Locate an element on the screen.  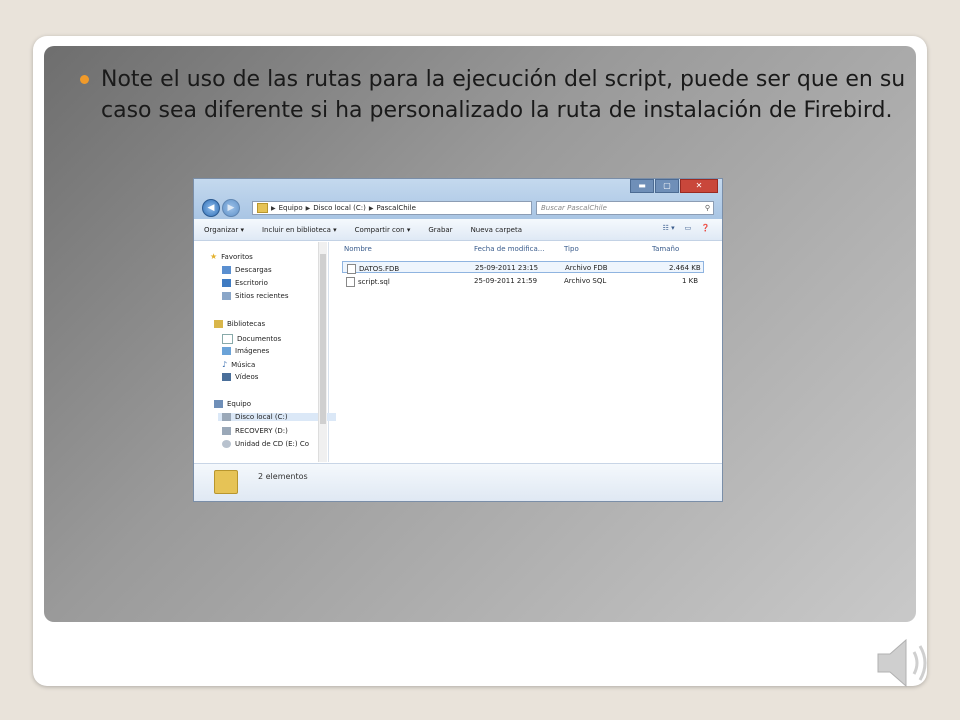
new-folder-button: Nueva carpeta is located at coordinates (496, 230).